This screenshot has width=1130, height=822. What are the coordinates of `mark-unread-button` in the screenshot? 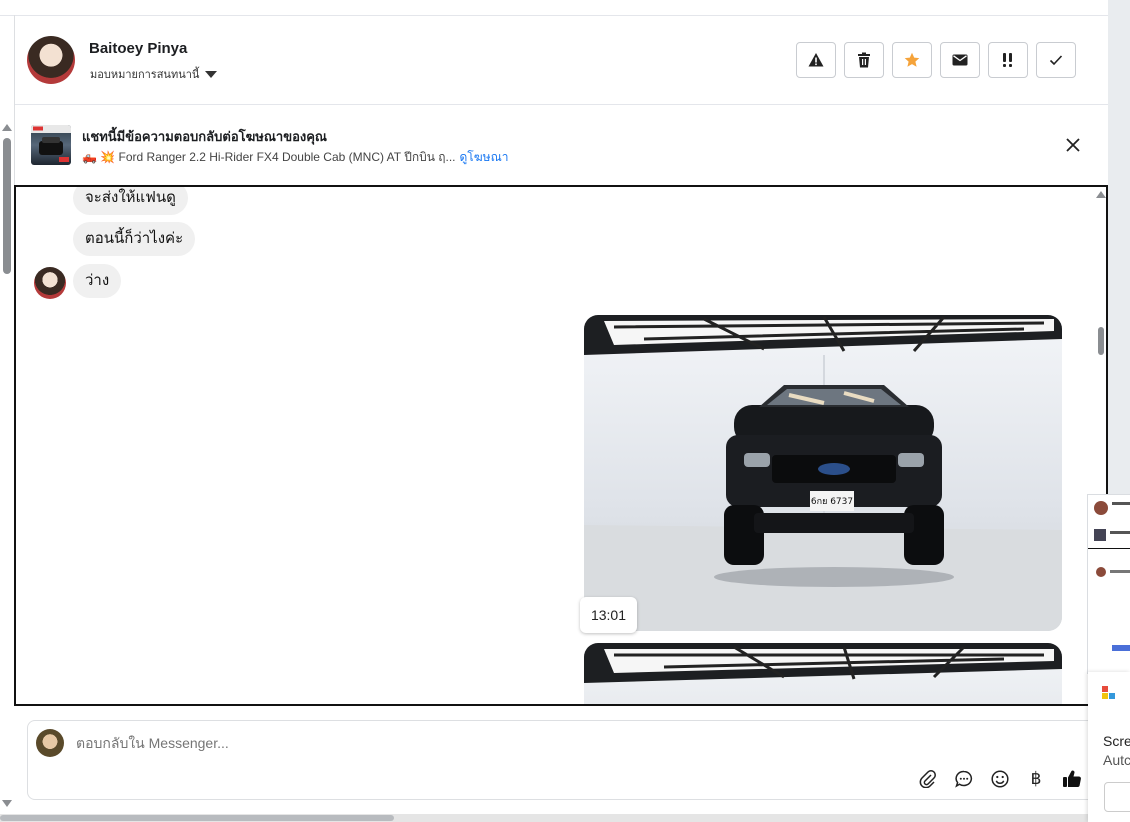 It's located at (960, 60).